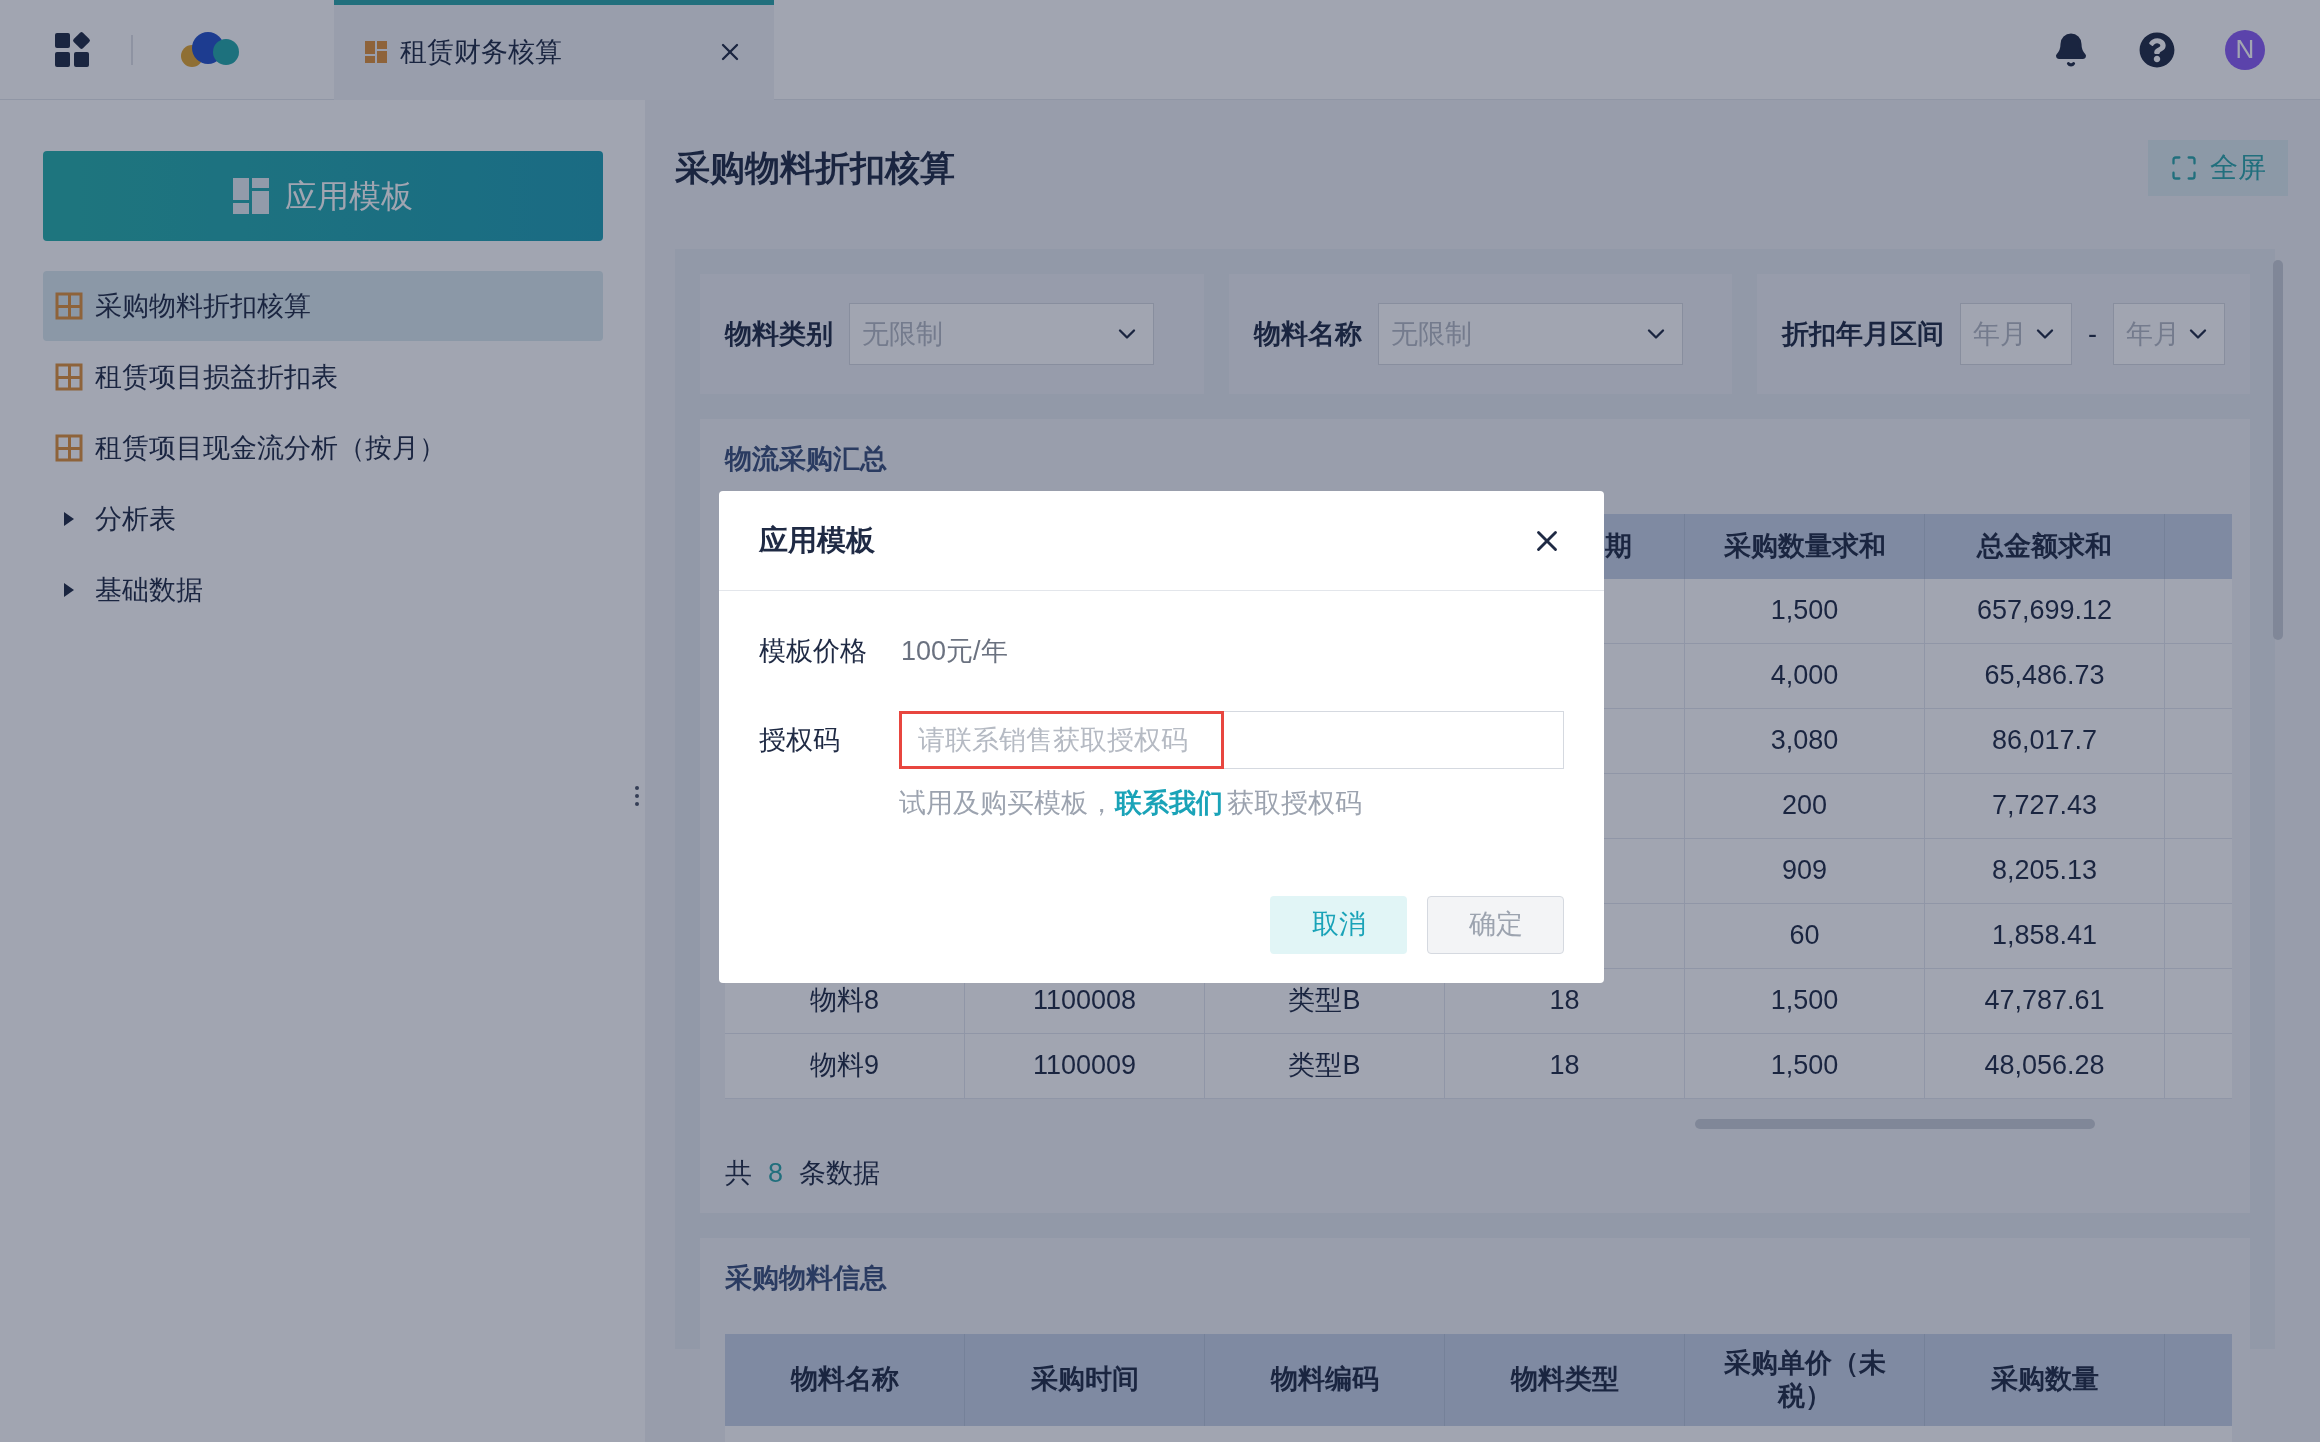 The height and width of the screenshot is (1442, 2320). I want to click on column-header: 物料编码, so click(1325, 1379).